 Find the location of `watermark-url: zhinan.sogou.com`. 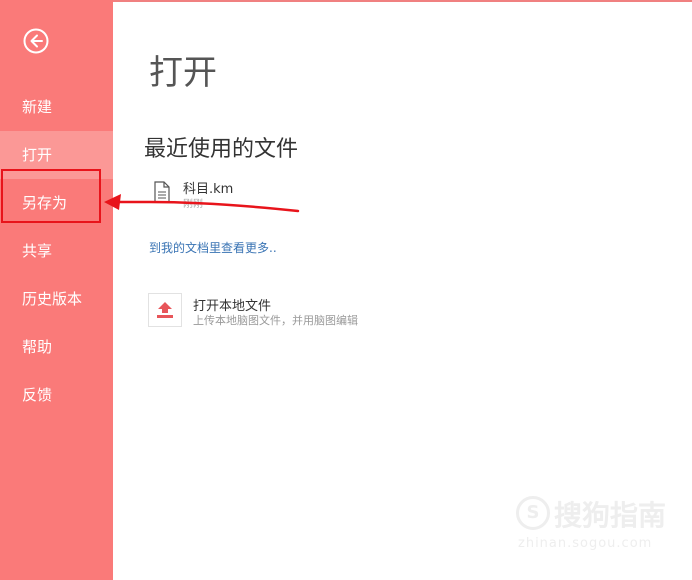

watermark-url: zhinan.sogou.com is located at coordinates (585, 543).